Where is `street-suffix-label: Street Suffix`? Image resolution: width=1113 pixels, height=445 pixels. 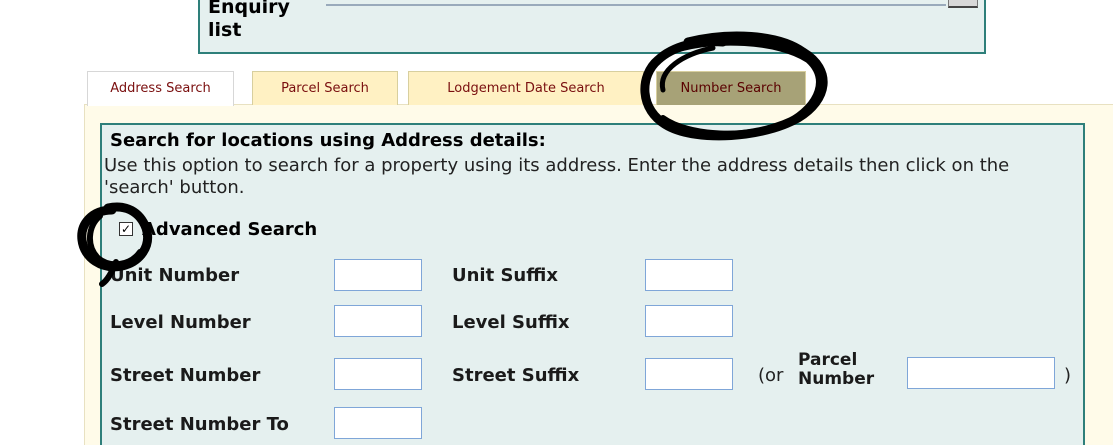
street-suffix-label: Street Suffix is located at coordinates (516, 375).